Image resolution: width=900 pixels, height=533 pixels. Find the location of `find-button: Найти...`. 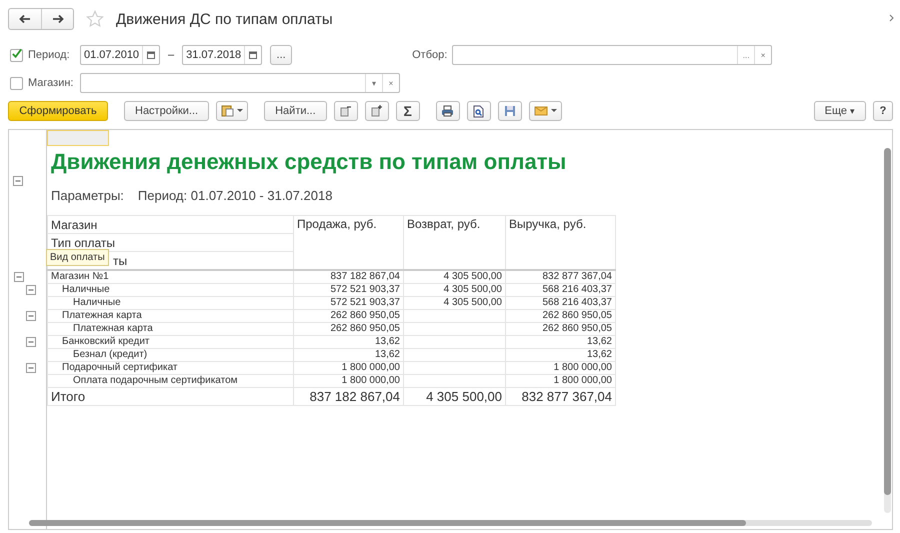

find-button: Найти... is located at coordinates (295, 111).